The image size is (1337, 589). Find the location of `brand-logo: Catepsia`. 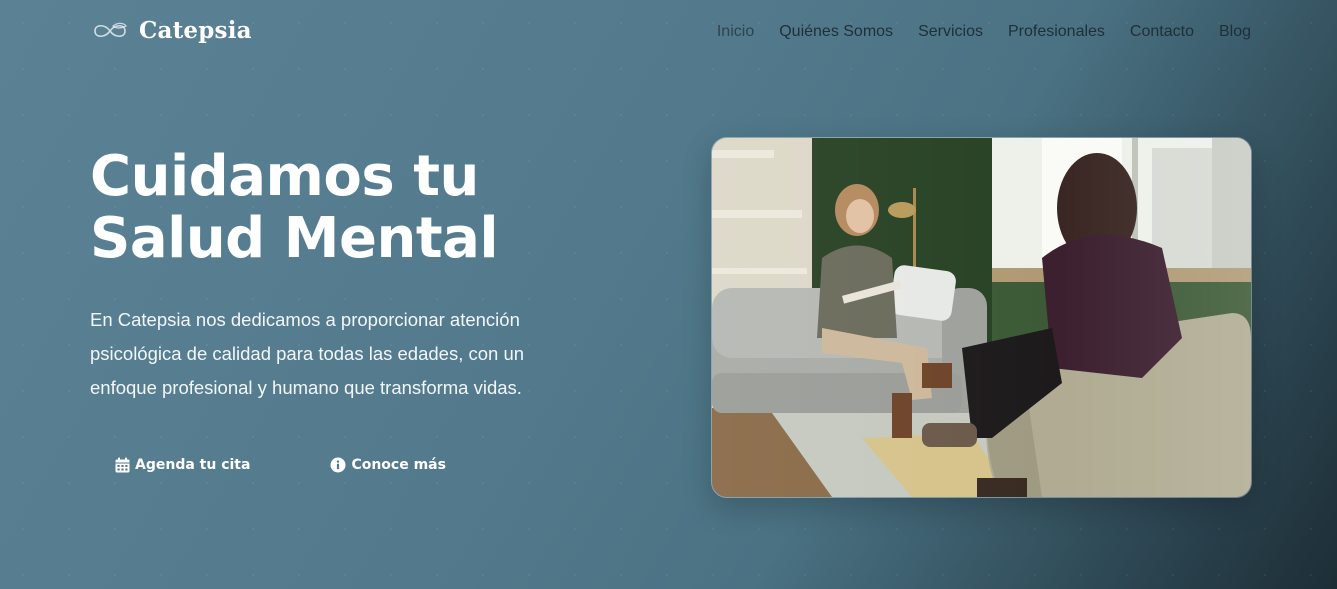

brand-logo: Catepsia is located at coordinates (171, 30).